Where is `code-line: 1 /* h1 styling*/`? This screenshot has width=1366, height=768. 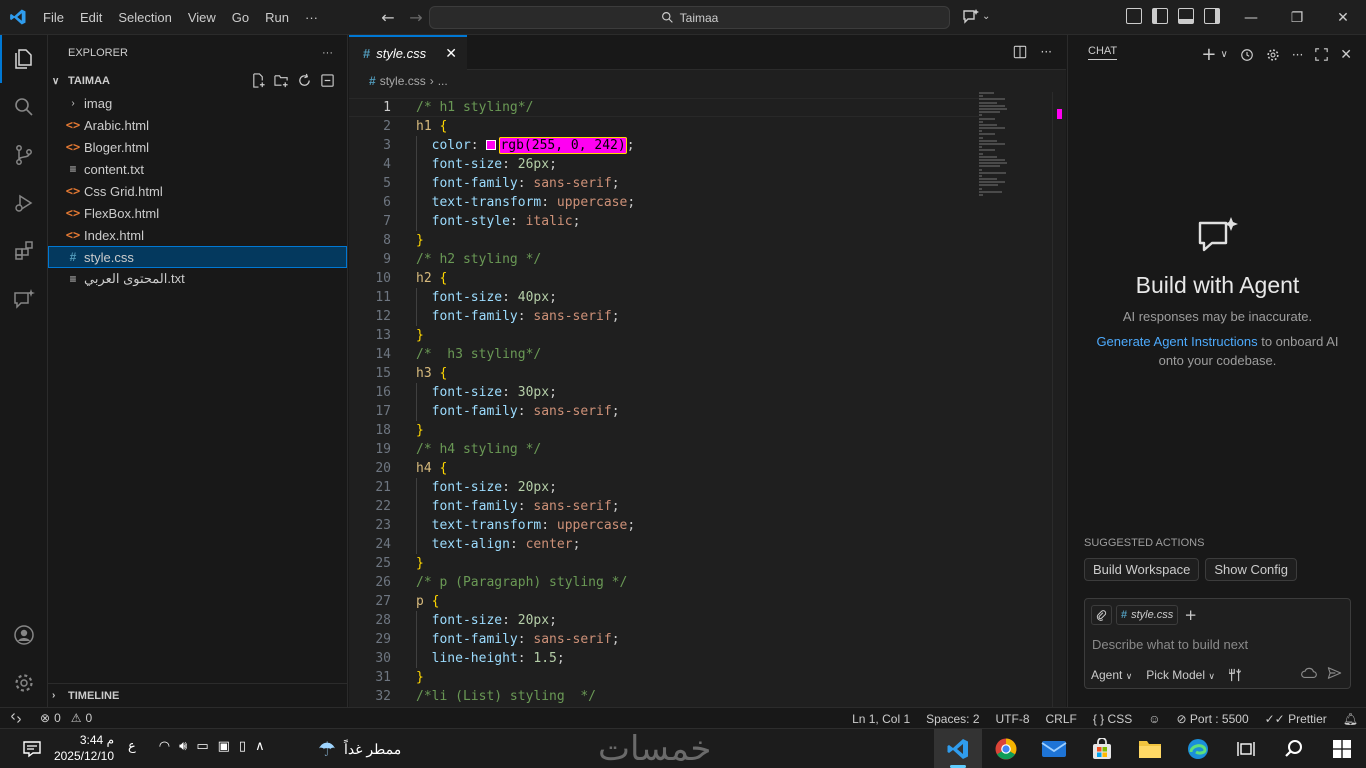
code-line: 1 /* h1 styling*/ is located at coordinates (664, 107).